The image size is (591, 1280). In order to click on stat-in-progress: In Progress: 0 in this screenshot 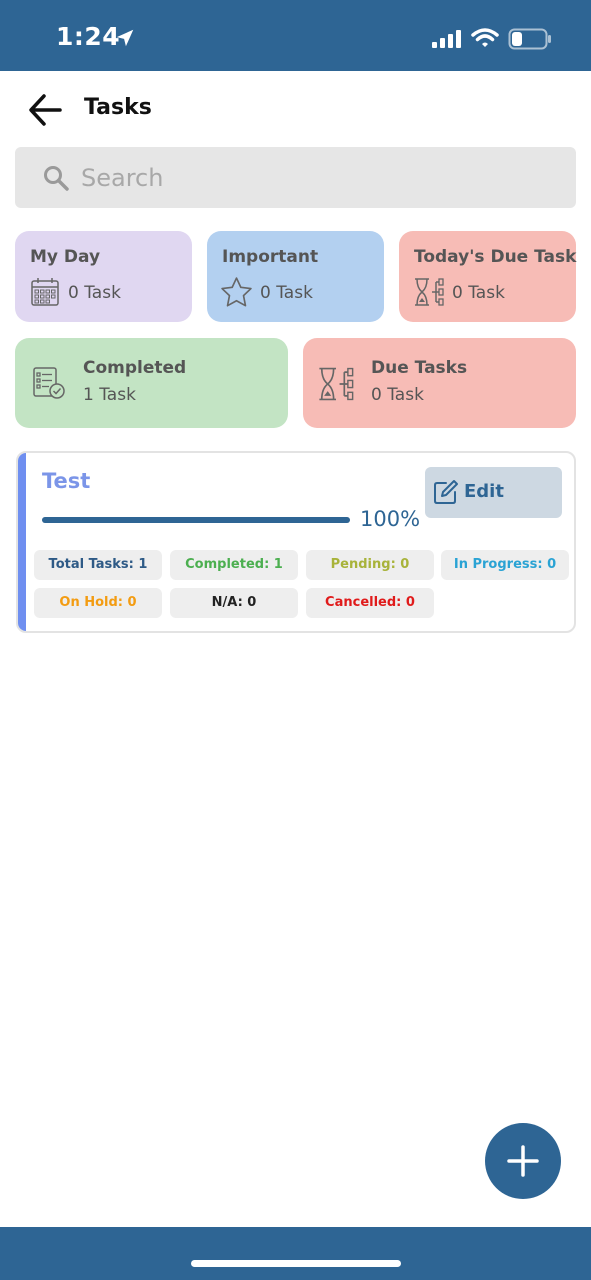, I will do `click(505, 565)`.